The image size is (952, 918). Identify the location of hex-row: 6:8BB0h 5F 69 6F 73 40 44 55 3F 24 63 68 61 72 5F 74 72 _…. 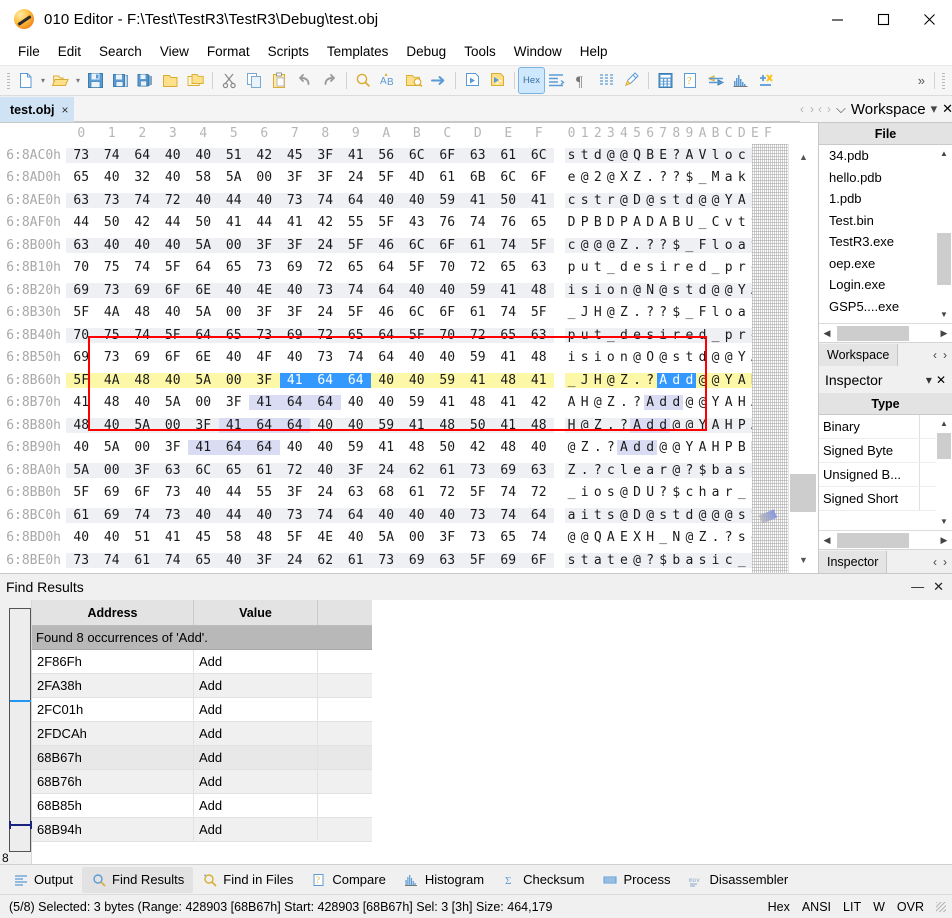
(409, 493).